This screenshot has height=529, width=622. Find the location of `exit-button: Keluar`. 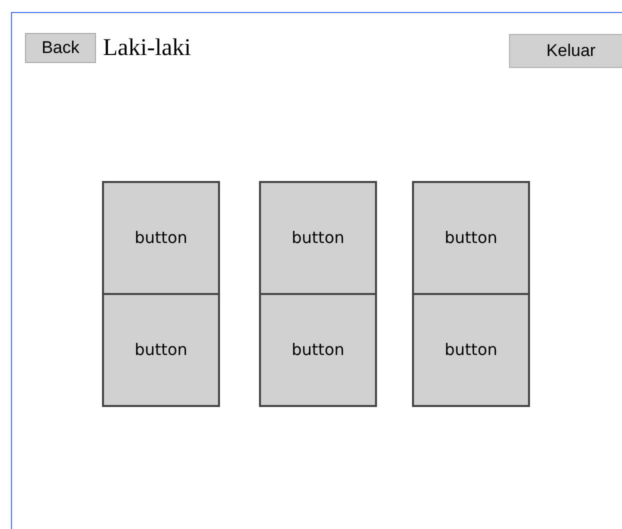

exit-button: Keluar is located at coordinates (565, 51).